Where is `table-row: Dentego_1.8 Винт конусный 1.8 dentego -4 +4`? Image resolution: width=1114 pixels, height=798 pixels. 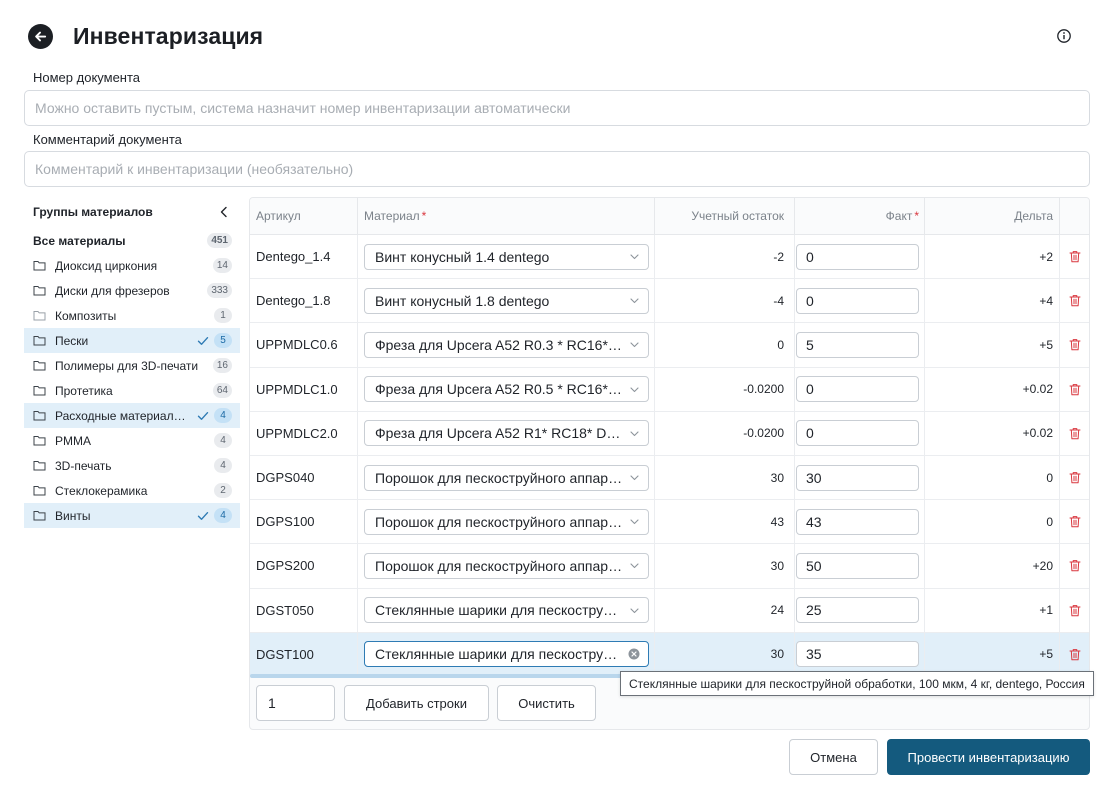
table-row: Dentego_1.8 Винт конусный 1.8 dentego -4 +4 is located at coordinates (669, 301).